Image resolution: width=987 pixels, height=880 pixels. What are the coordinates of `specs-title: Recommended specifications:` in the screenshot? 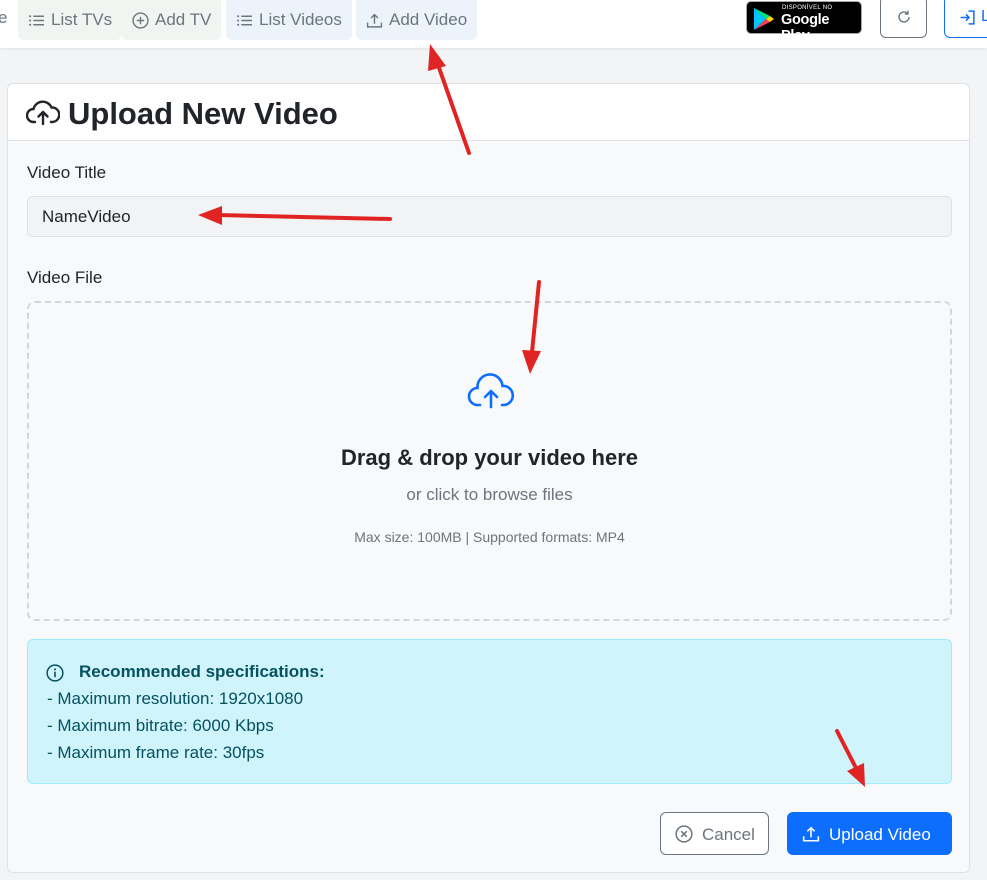 It's located at (202, 671).